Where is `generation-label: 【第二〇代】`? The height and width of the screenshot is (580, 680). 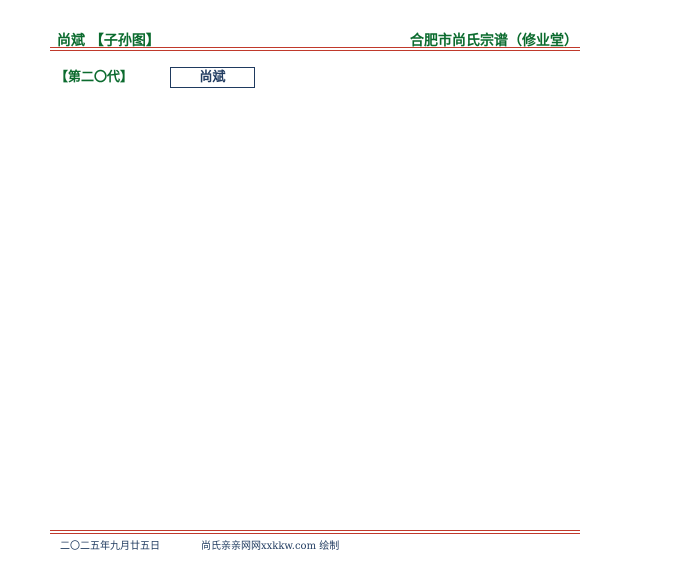
generation-label: 【第二〇代】 is located at coordinates (94, 77).